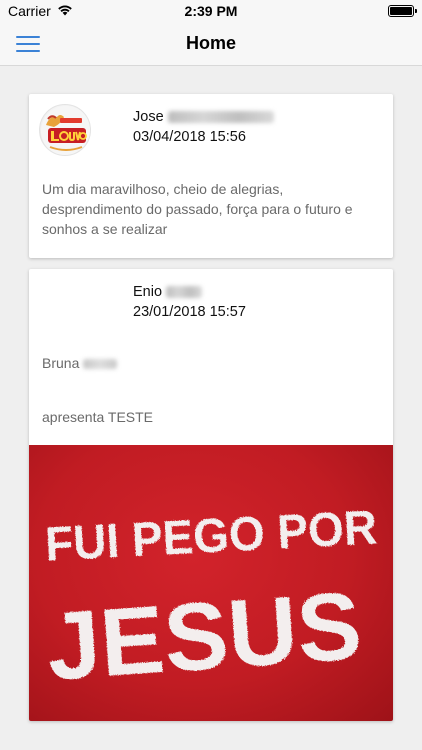 The image size is (422, 750). Describe the element at coordinates (204, 636) in the screenshot. I see `image-text-line2: JESUS` at that location.